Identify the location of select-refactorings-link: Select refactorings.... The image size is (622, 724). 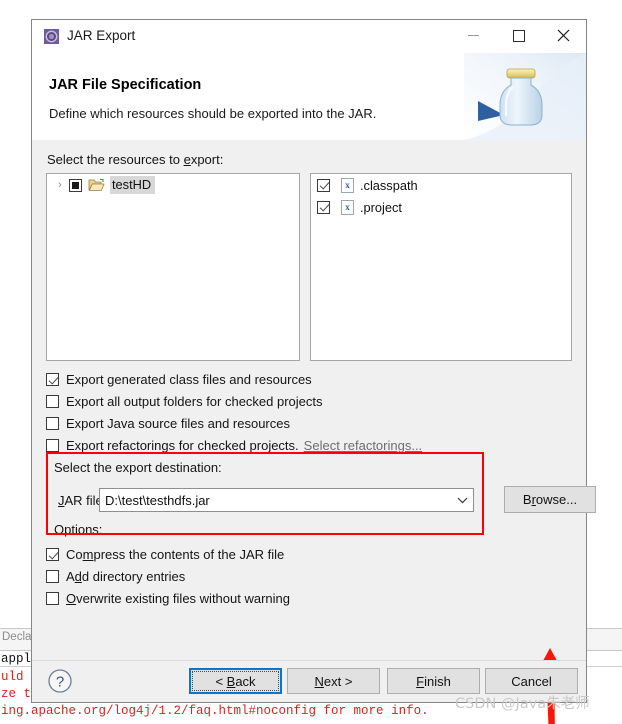
(363, 445).